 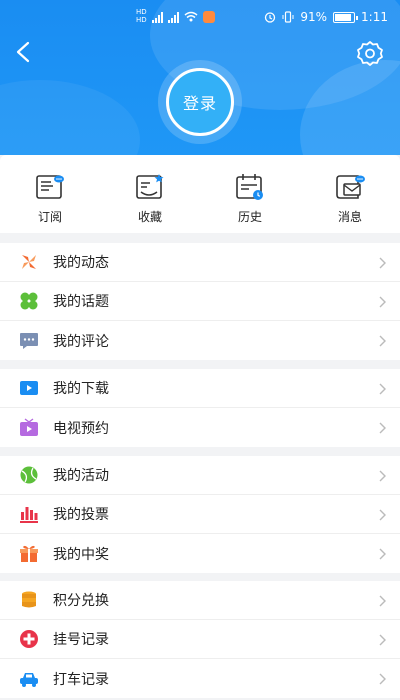 I want to click on quick-favorite: 收藏, so click(x=150, y=194).